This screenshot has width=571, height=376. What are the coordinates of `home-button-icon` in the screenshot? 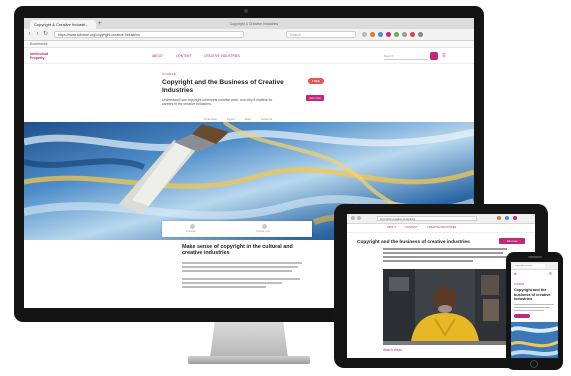 It's located at (534, 364).